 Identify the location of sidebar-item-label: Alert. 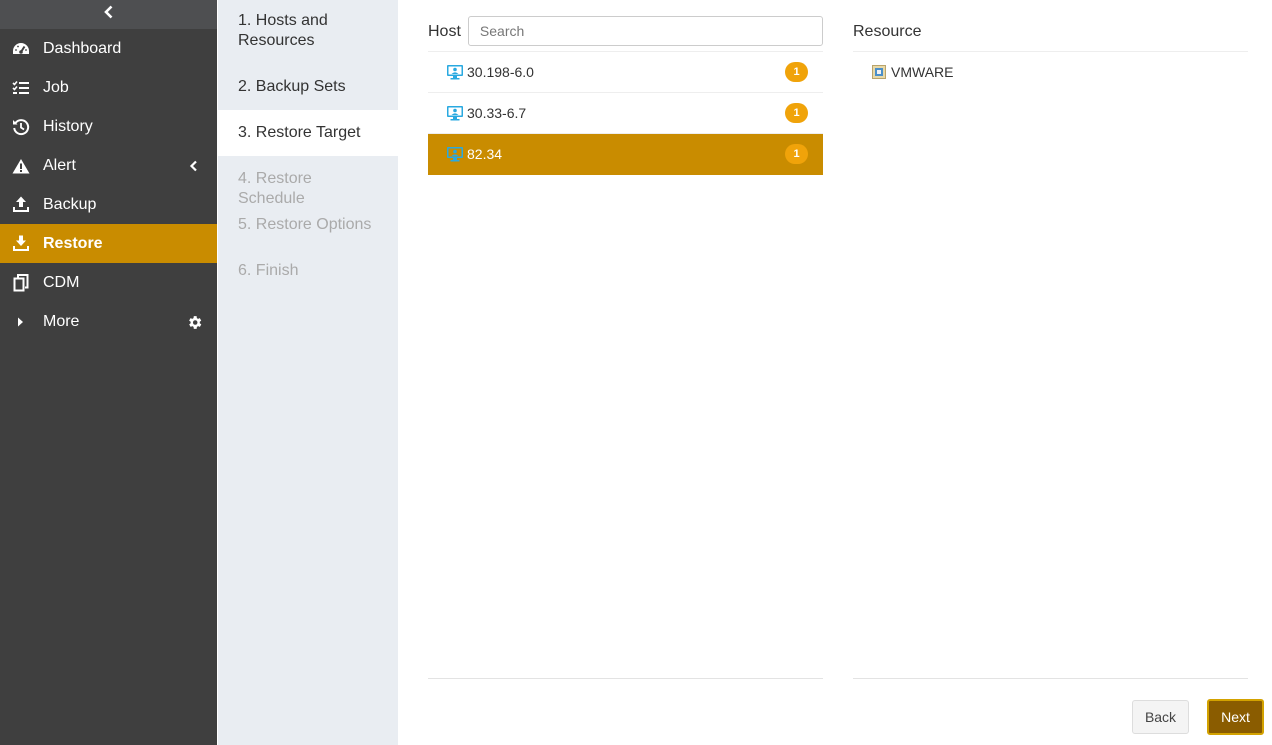
(59, 165).